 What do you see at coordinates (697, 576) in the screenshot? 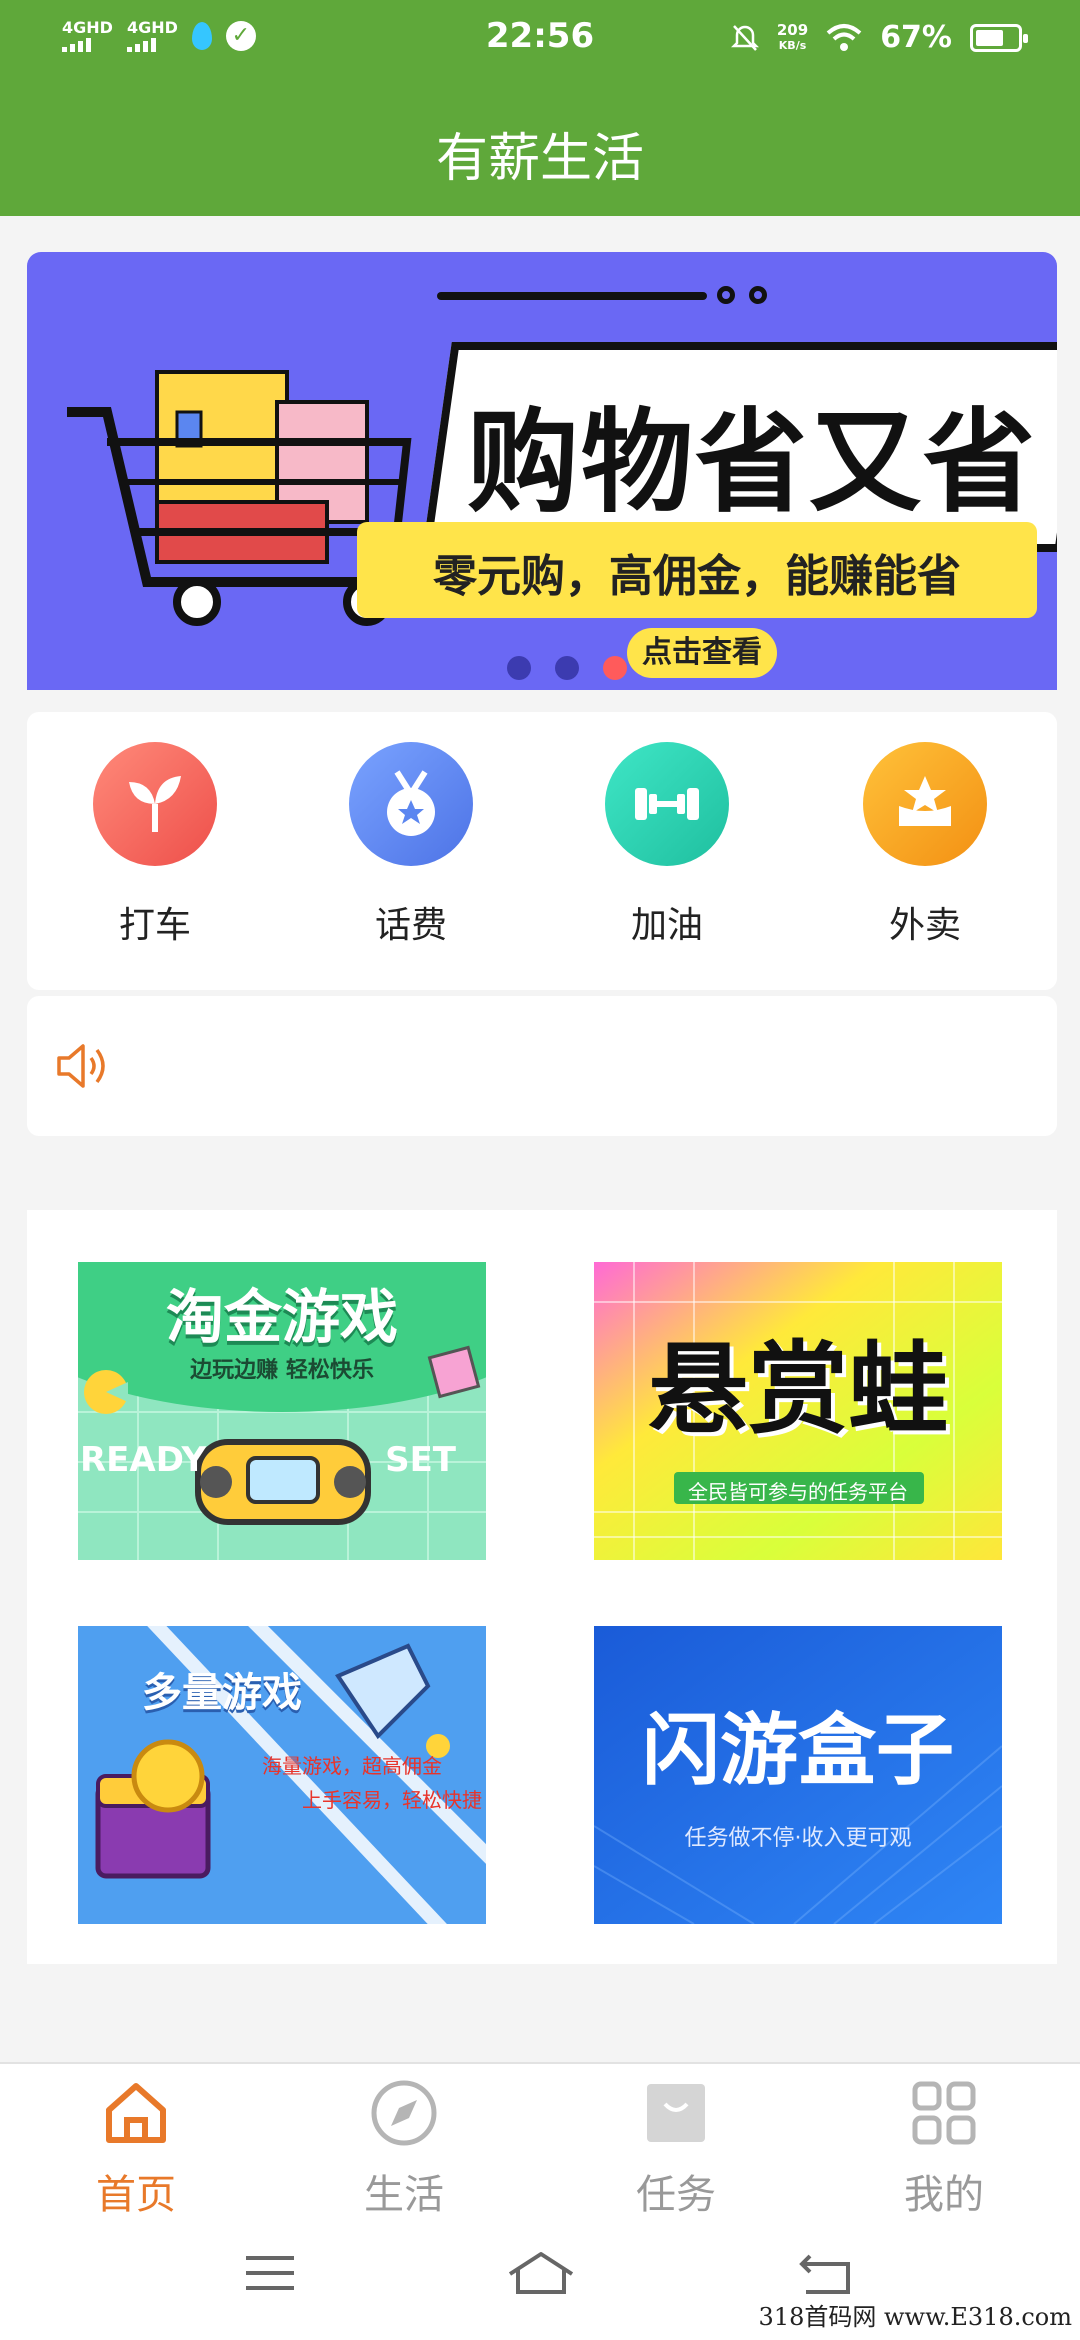
I see `banner-subtitle: 零元购，高佣金，能赚能省` at bounding box center [697, 576].